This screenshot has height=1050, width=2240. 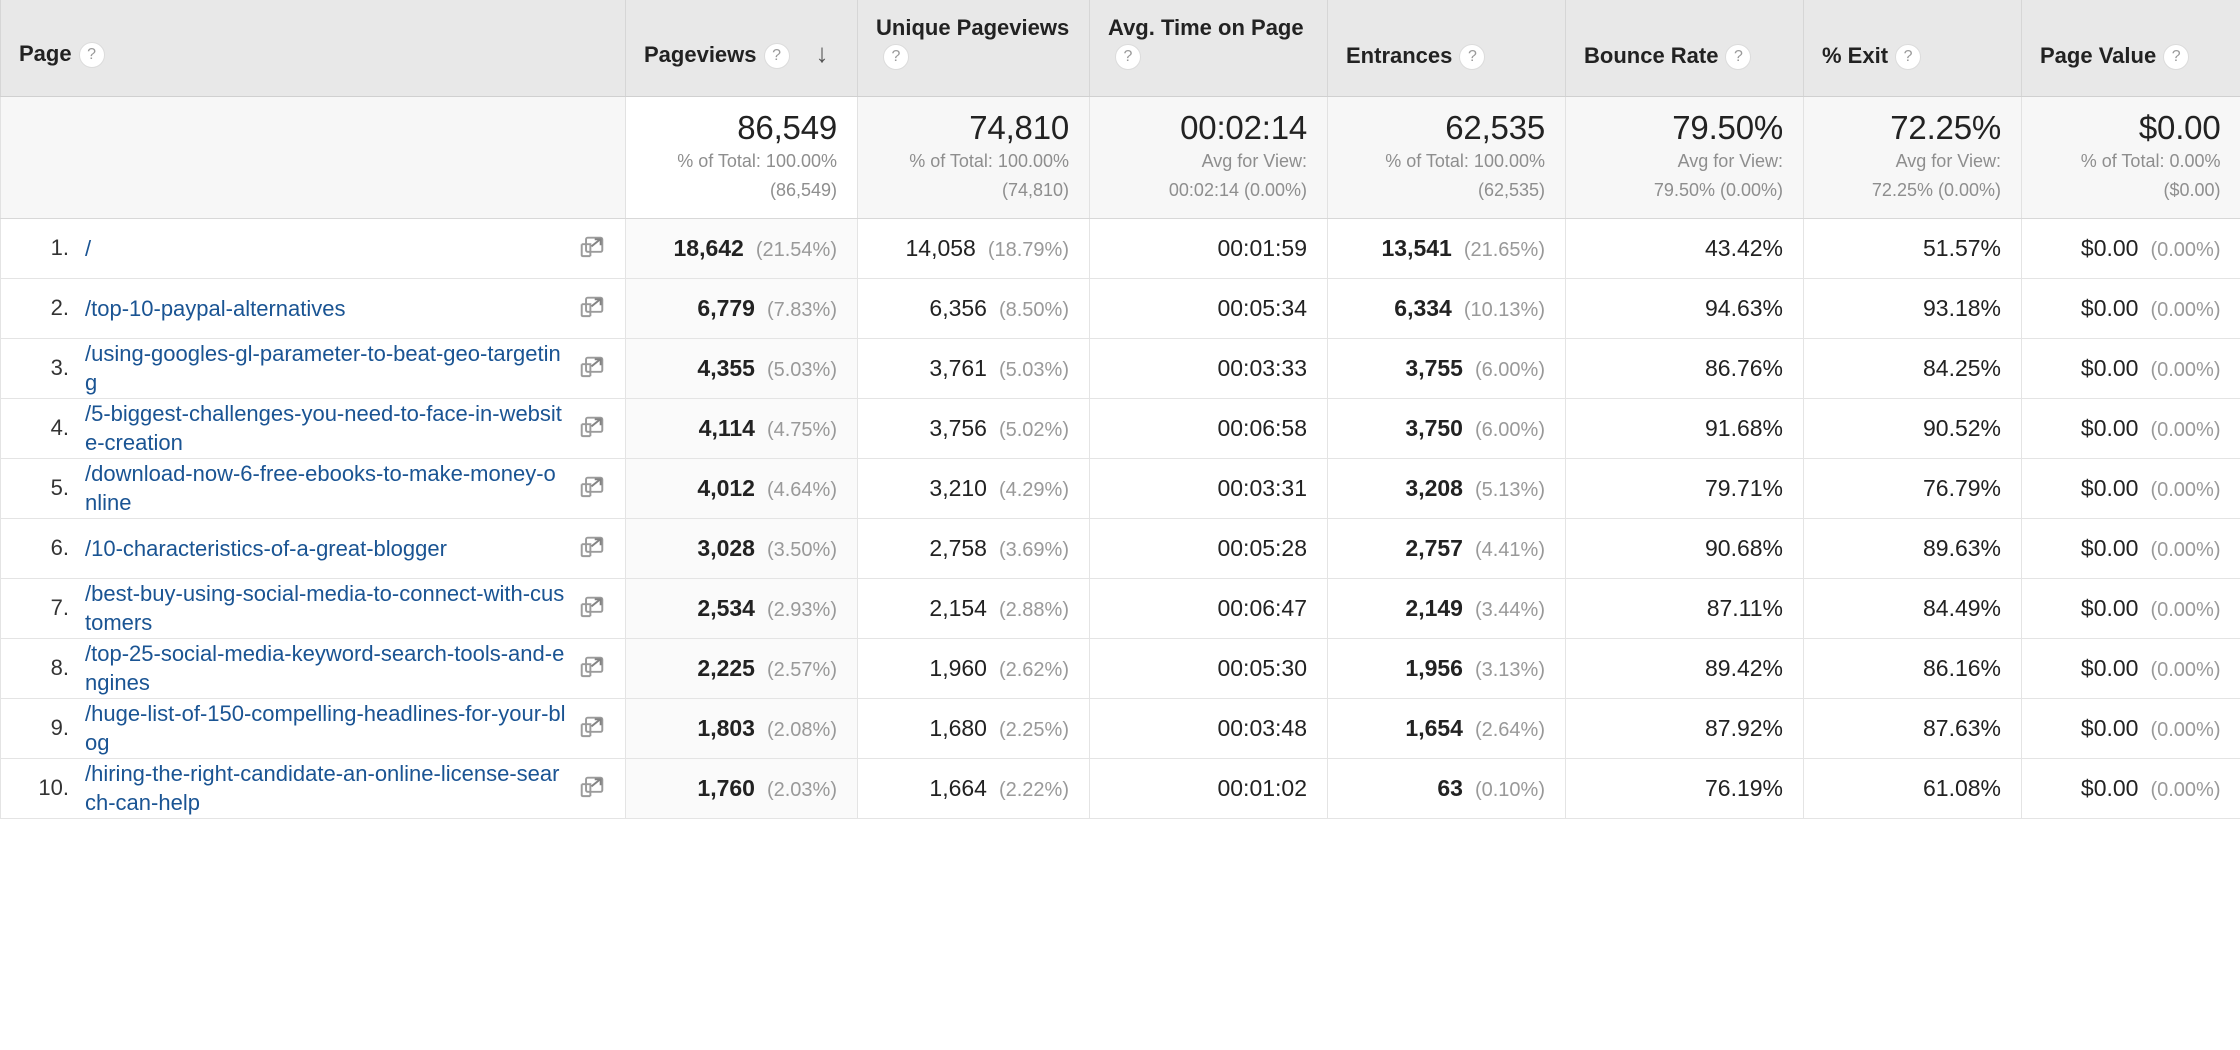 I want to click on column-header-avg-time-on-page: Avg. Time on Page?, so click(x=1208, y=48).